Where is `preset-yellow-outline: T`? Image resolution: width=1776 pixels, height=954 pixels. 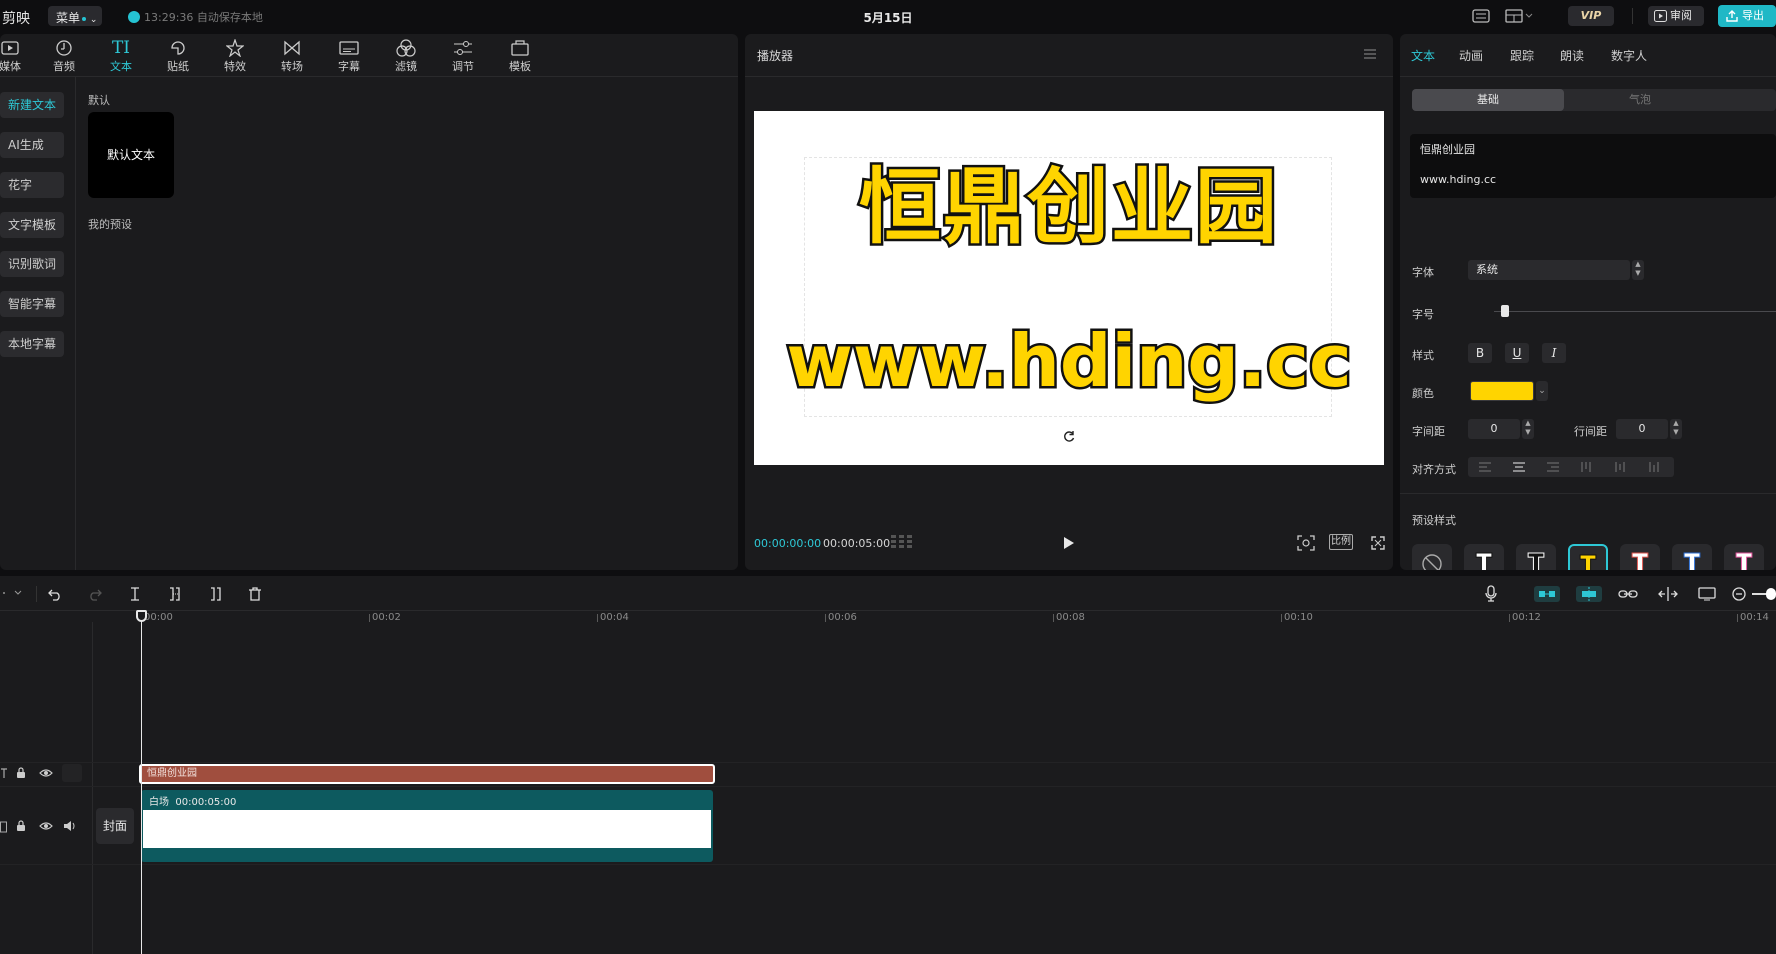
preset-yellow-outline: T is located at coordinates (1588, 557).